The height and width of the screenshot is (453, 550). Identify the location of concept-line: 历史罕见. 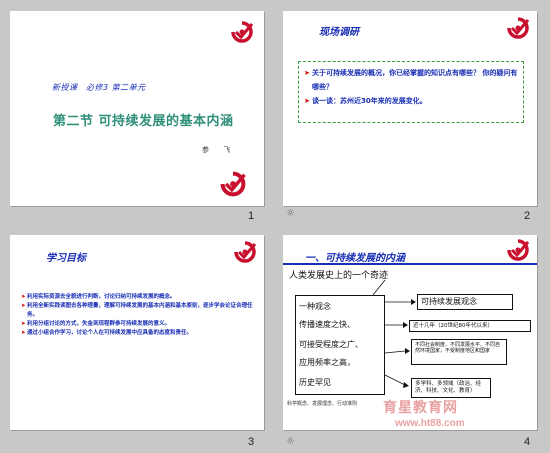
(315, 382).